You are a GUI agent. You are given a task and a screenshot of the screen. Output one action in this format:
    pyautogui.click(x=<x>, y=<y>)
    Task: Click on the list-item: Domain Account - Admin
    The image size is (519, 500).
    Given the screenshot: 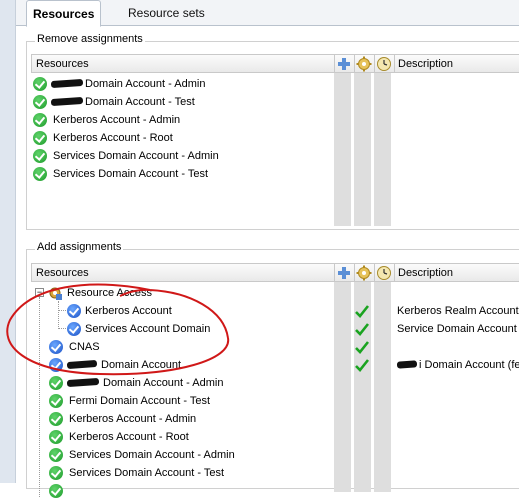 What is the action you would take?
    pyautogui.click(x=178, y=84)
    